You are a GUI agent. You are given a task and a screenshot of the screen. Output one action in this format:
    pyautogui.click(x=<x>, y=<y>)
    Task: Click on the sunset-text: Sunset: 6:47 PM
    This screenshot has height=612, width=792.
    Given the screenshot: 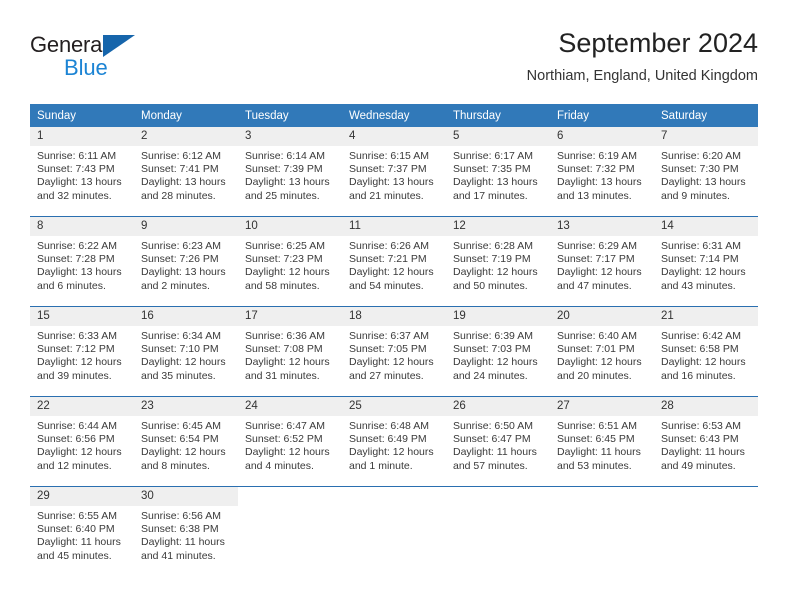 What is the action you would take?
    pyautogui.click(x=492, y=439)
    